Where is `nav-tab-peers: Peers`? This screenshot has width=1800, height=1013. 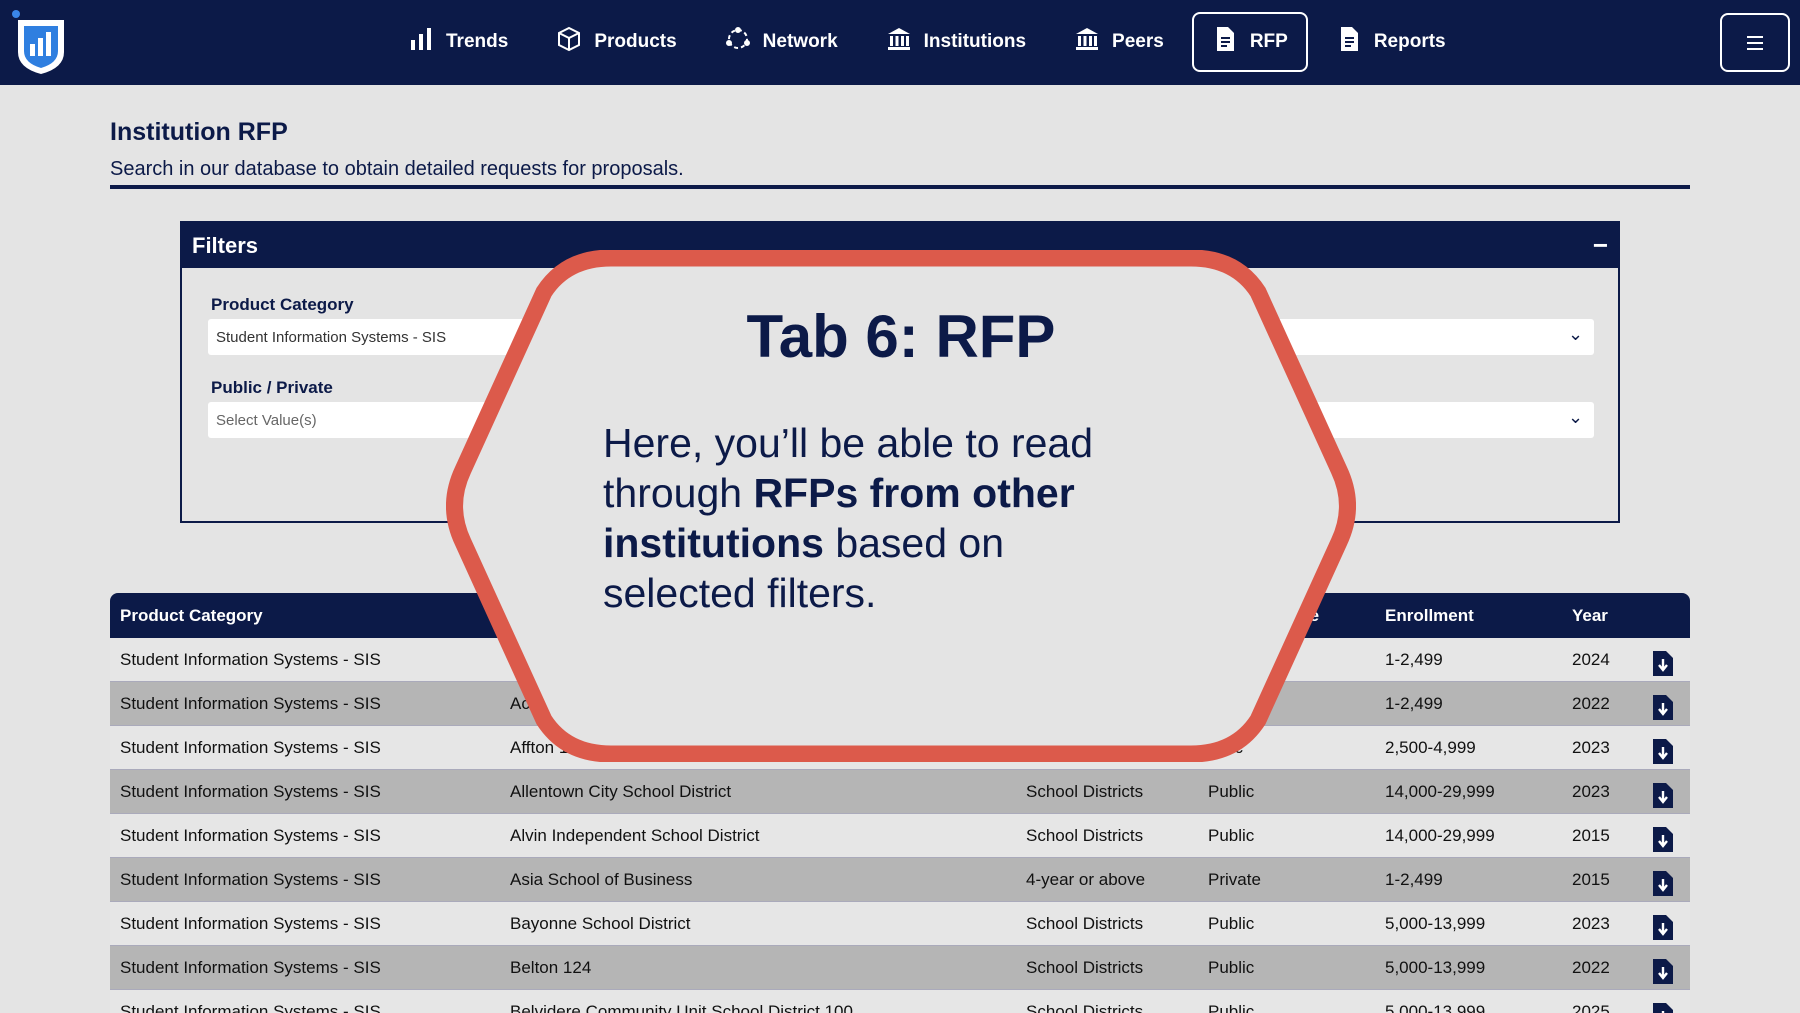
nav-tab-peers: Peers is located at coordinates (1119, 42).